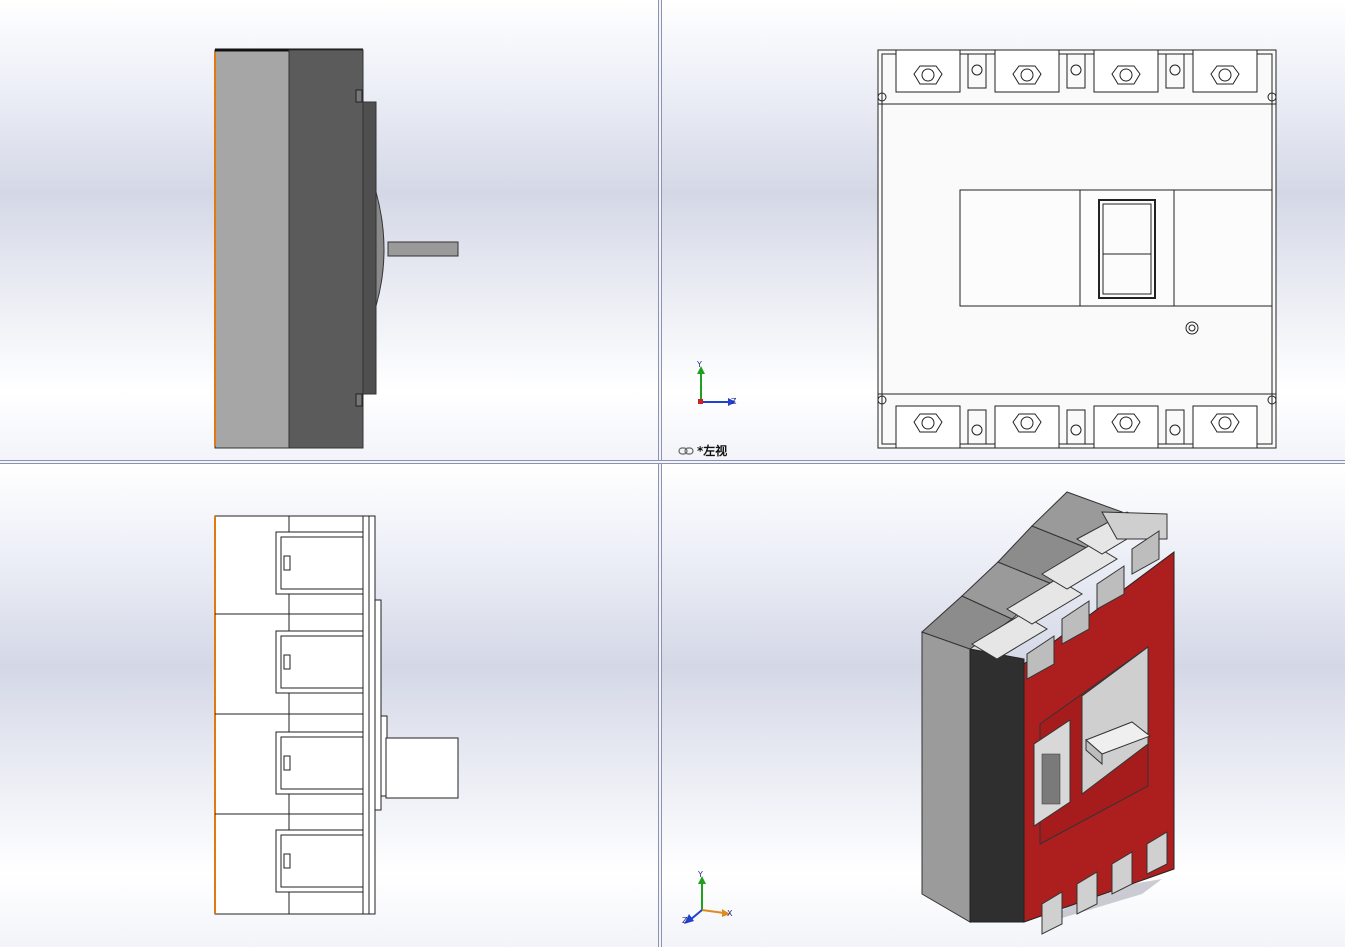 The height and width of the screenshot is (947, 1345). I want to click on vertical-viewport-splitter, so click(660, 473).